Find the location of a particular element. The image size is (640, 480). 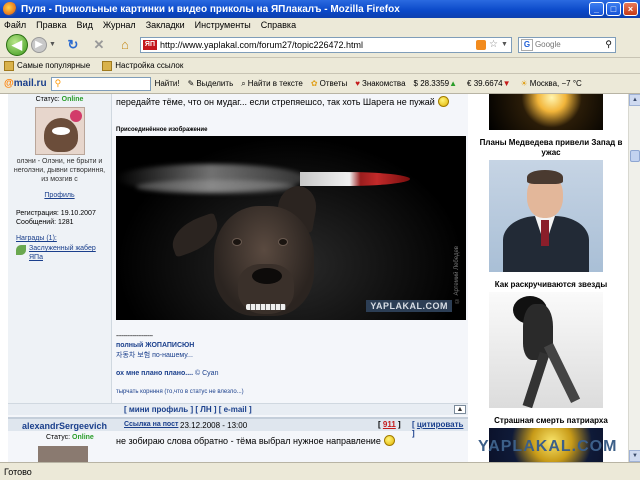

menu-edit: Правка is located at coordinates (51, 25).